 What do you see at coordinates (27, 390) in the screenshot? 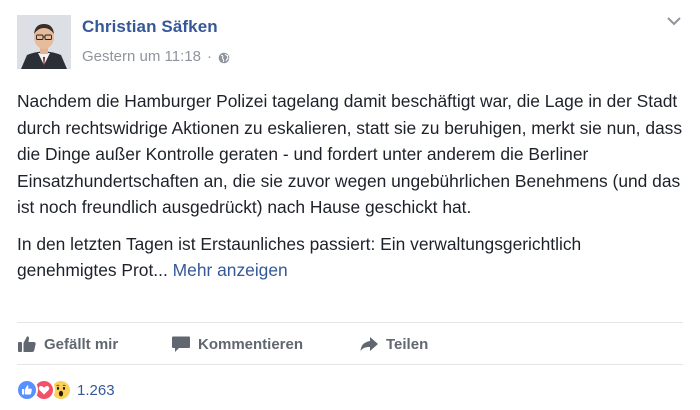
I see `like-reaction-icon` at bounding box center [27, 390].